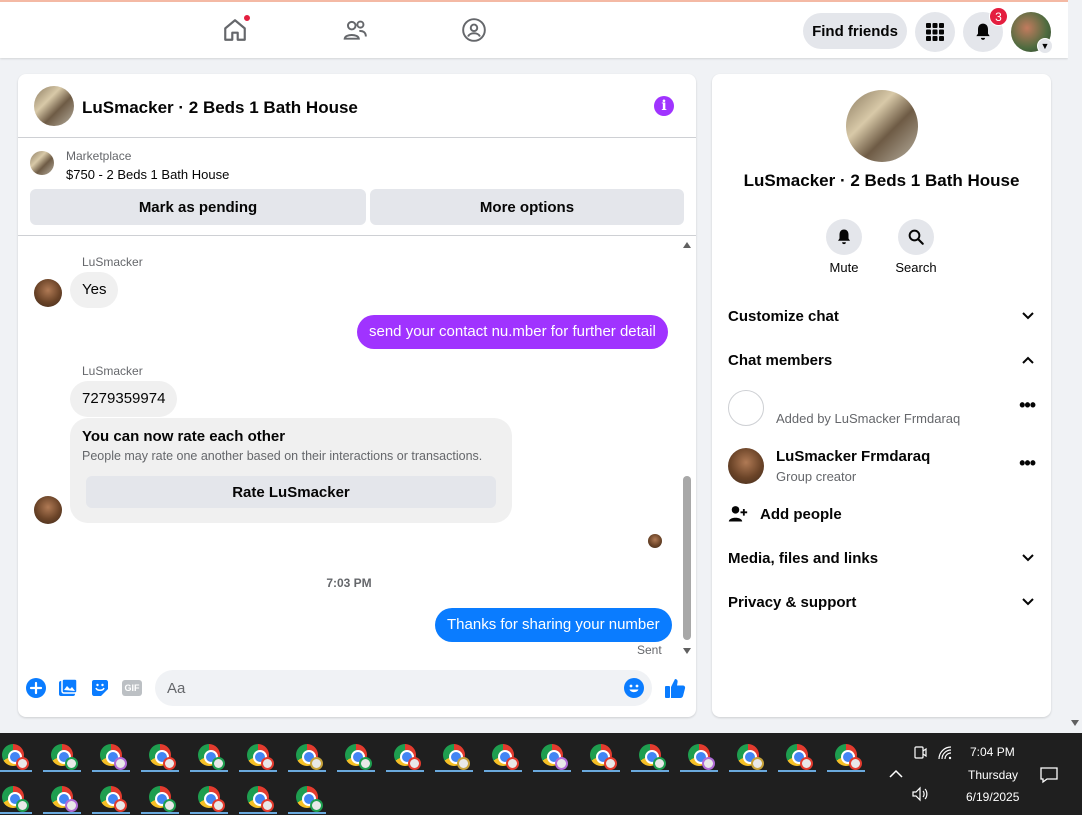 This screenshot has width=1082, height=815. I want to click on search-button, so click(916, 237).